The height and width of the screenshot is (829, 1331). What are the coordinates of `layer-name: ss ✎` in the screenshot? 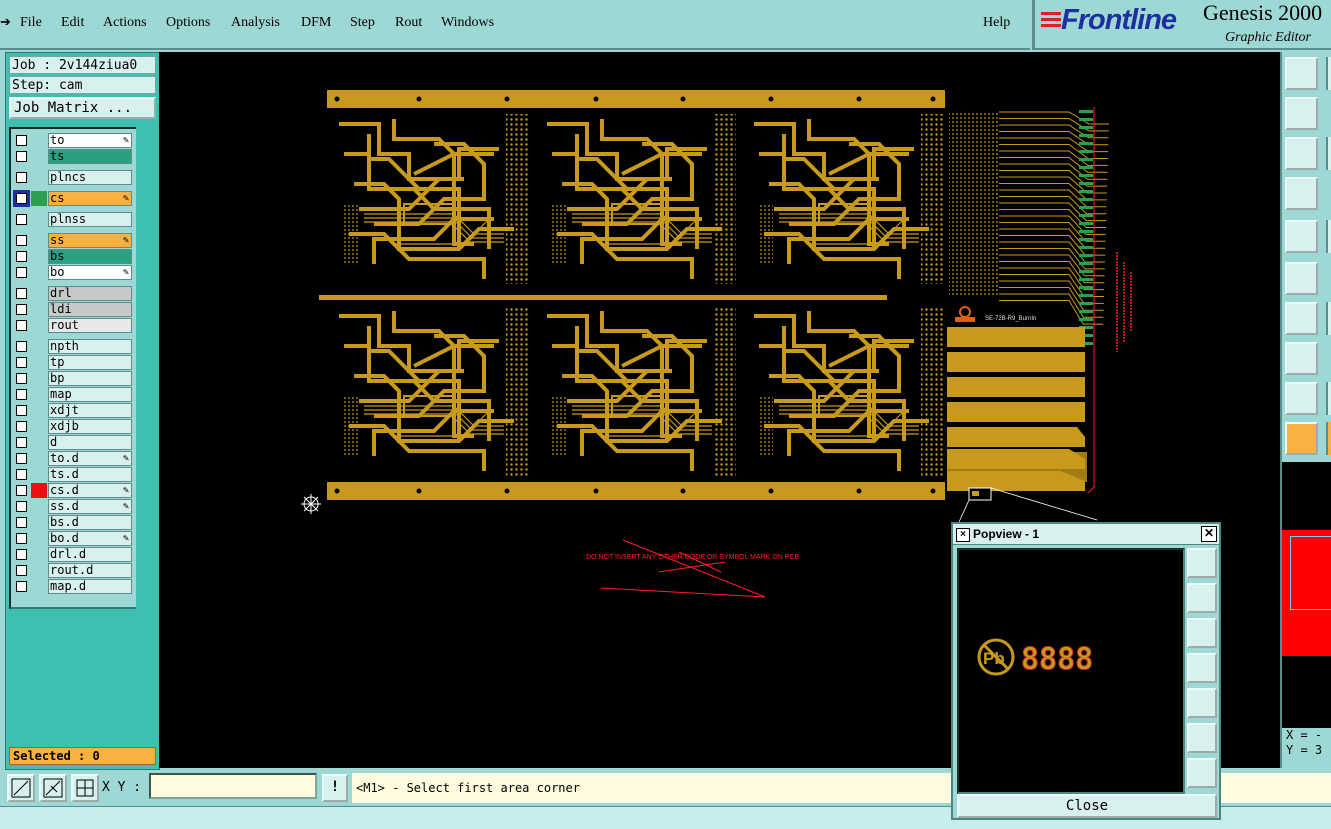 It's located at (90, 240).